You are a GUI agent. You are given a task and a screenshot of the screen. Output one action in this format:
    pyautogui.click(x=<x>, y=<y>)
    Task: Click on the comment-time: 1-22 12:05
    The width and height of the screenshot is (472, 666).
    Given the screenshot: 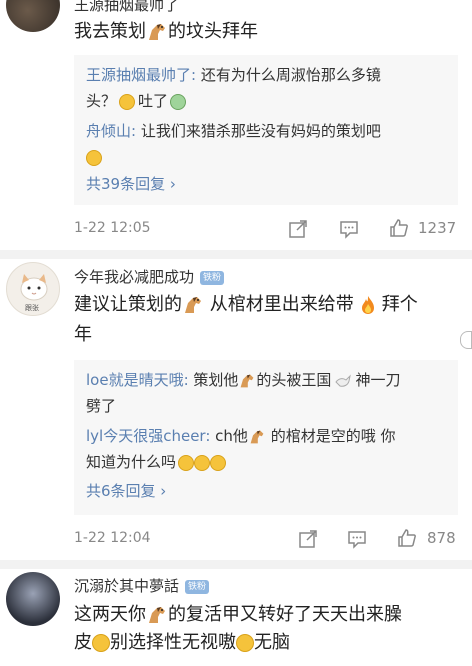 What is the action you would take?
    pyautogui.click(x=112, y=228)
    